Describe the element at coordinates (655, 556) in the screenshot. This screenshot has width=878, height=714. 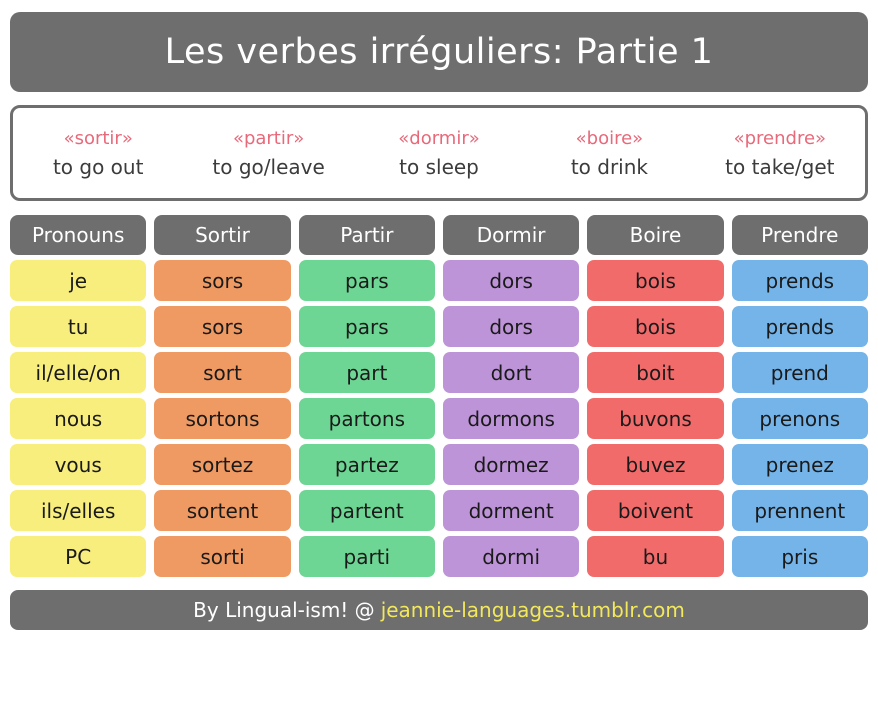
I see `conjugation-cell: bu` at that location.